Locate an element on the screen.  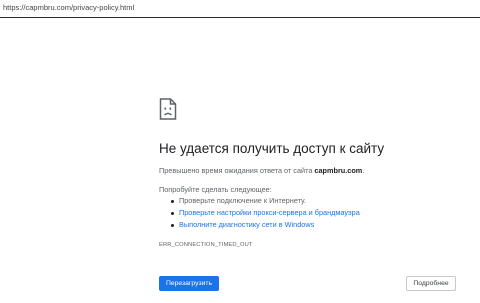
reload-button: Перезагрузить is located at coordinates (189, 283).